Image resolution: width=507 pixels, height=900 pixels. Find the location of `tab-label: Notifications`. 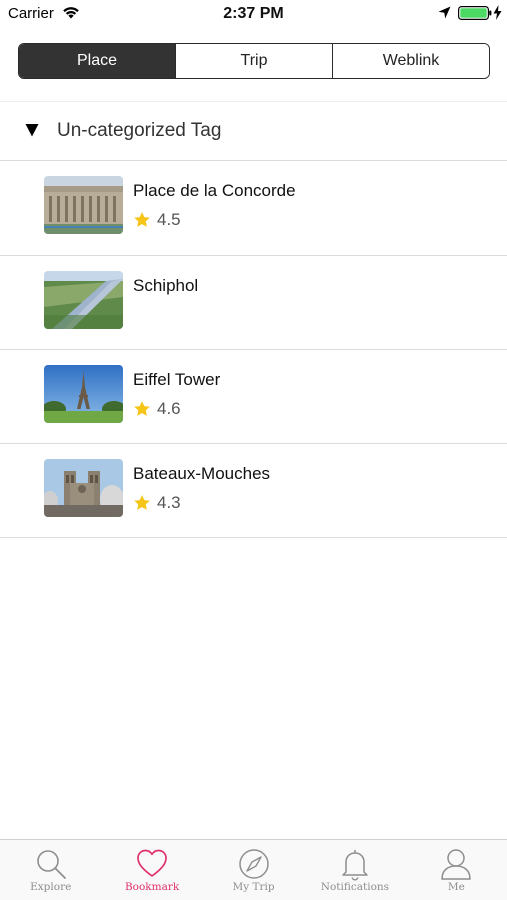

tab-label: Notifications is located at coordinates (355, 887).